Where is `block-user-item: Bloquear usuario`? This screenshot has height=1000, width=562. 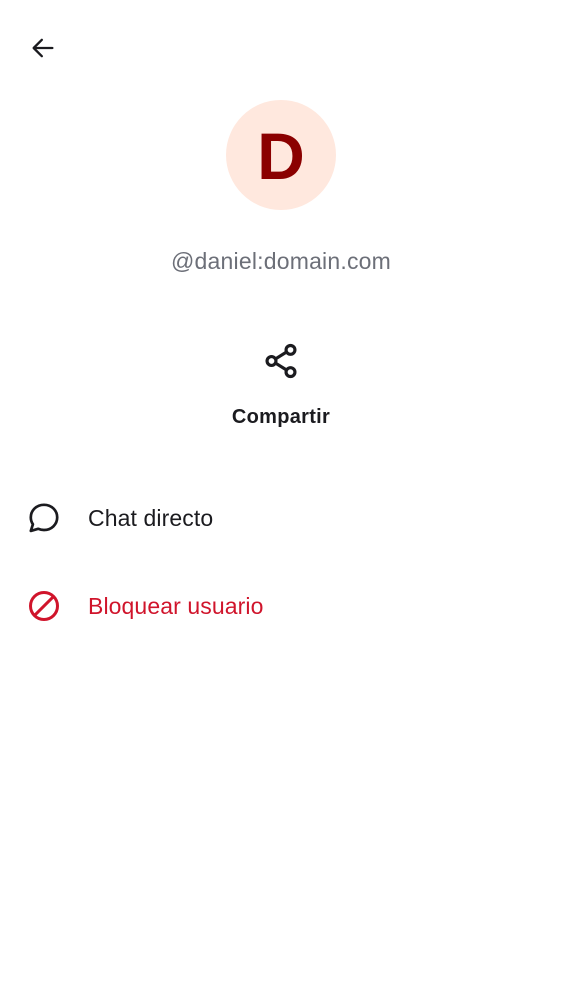
block-user-item: Bloquear usuario is located at coordinates (281, 606).